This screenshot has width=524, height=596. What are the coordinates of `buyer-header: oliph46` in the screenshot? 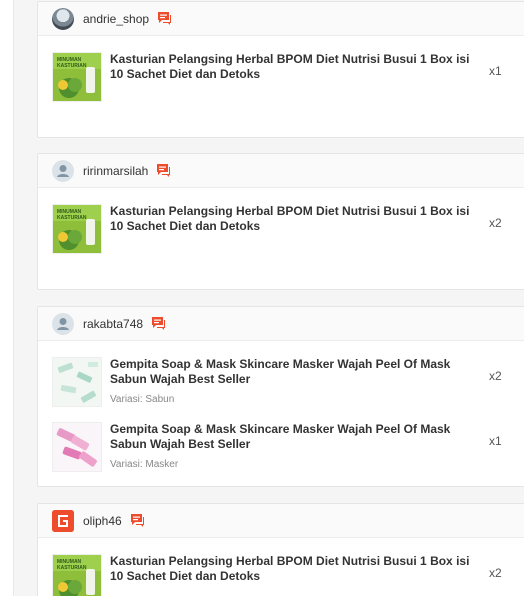 It's located at (281, 521).